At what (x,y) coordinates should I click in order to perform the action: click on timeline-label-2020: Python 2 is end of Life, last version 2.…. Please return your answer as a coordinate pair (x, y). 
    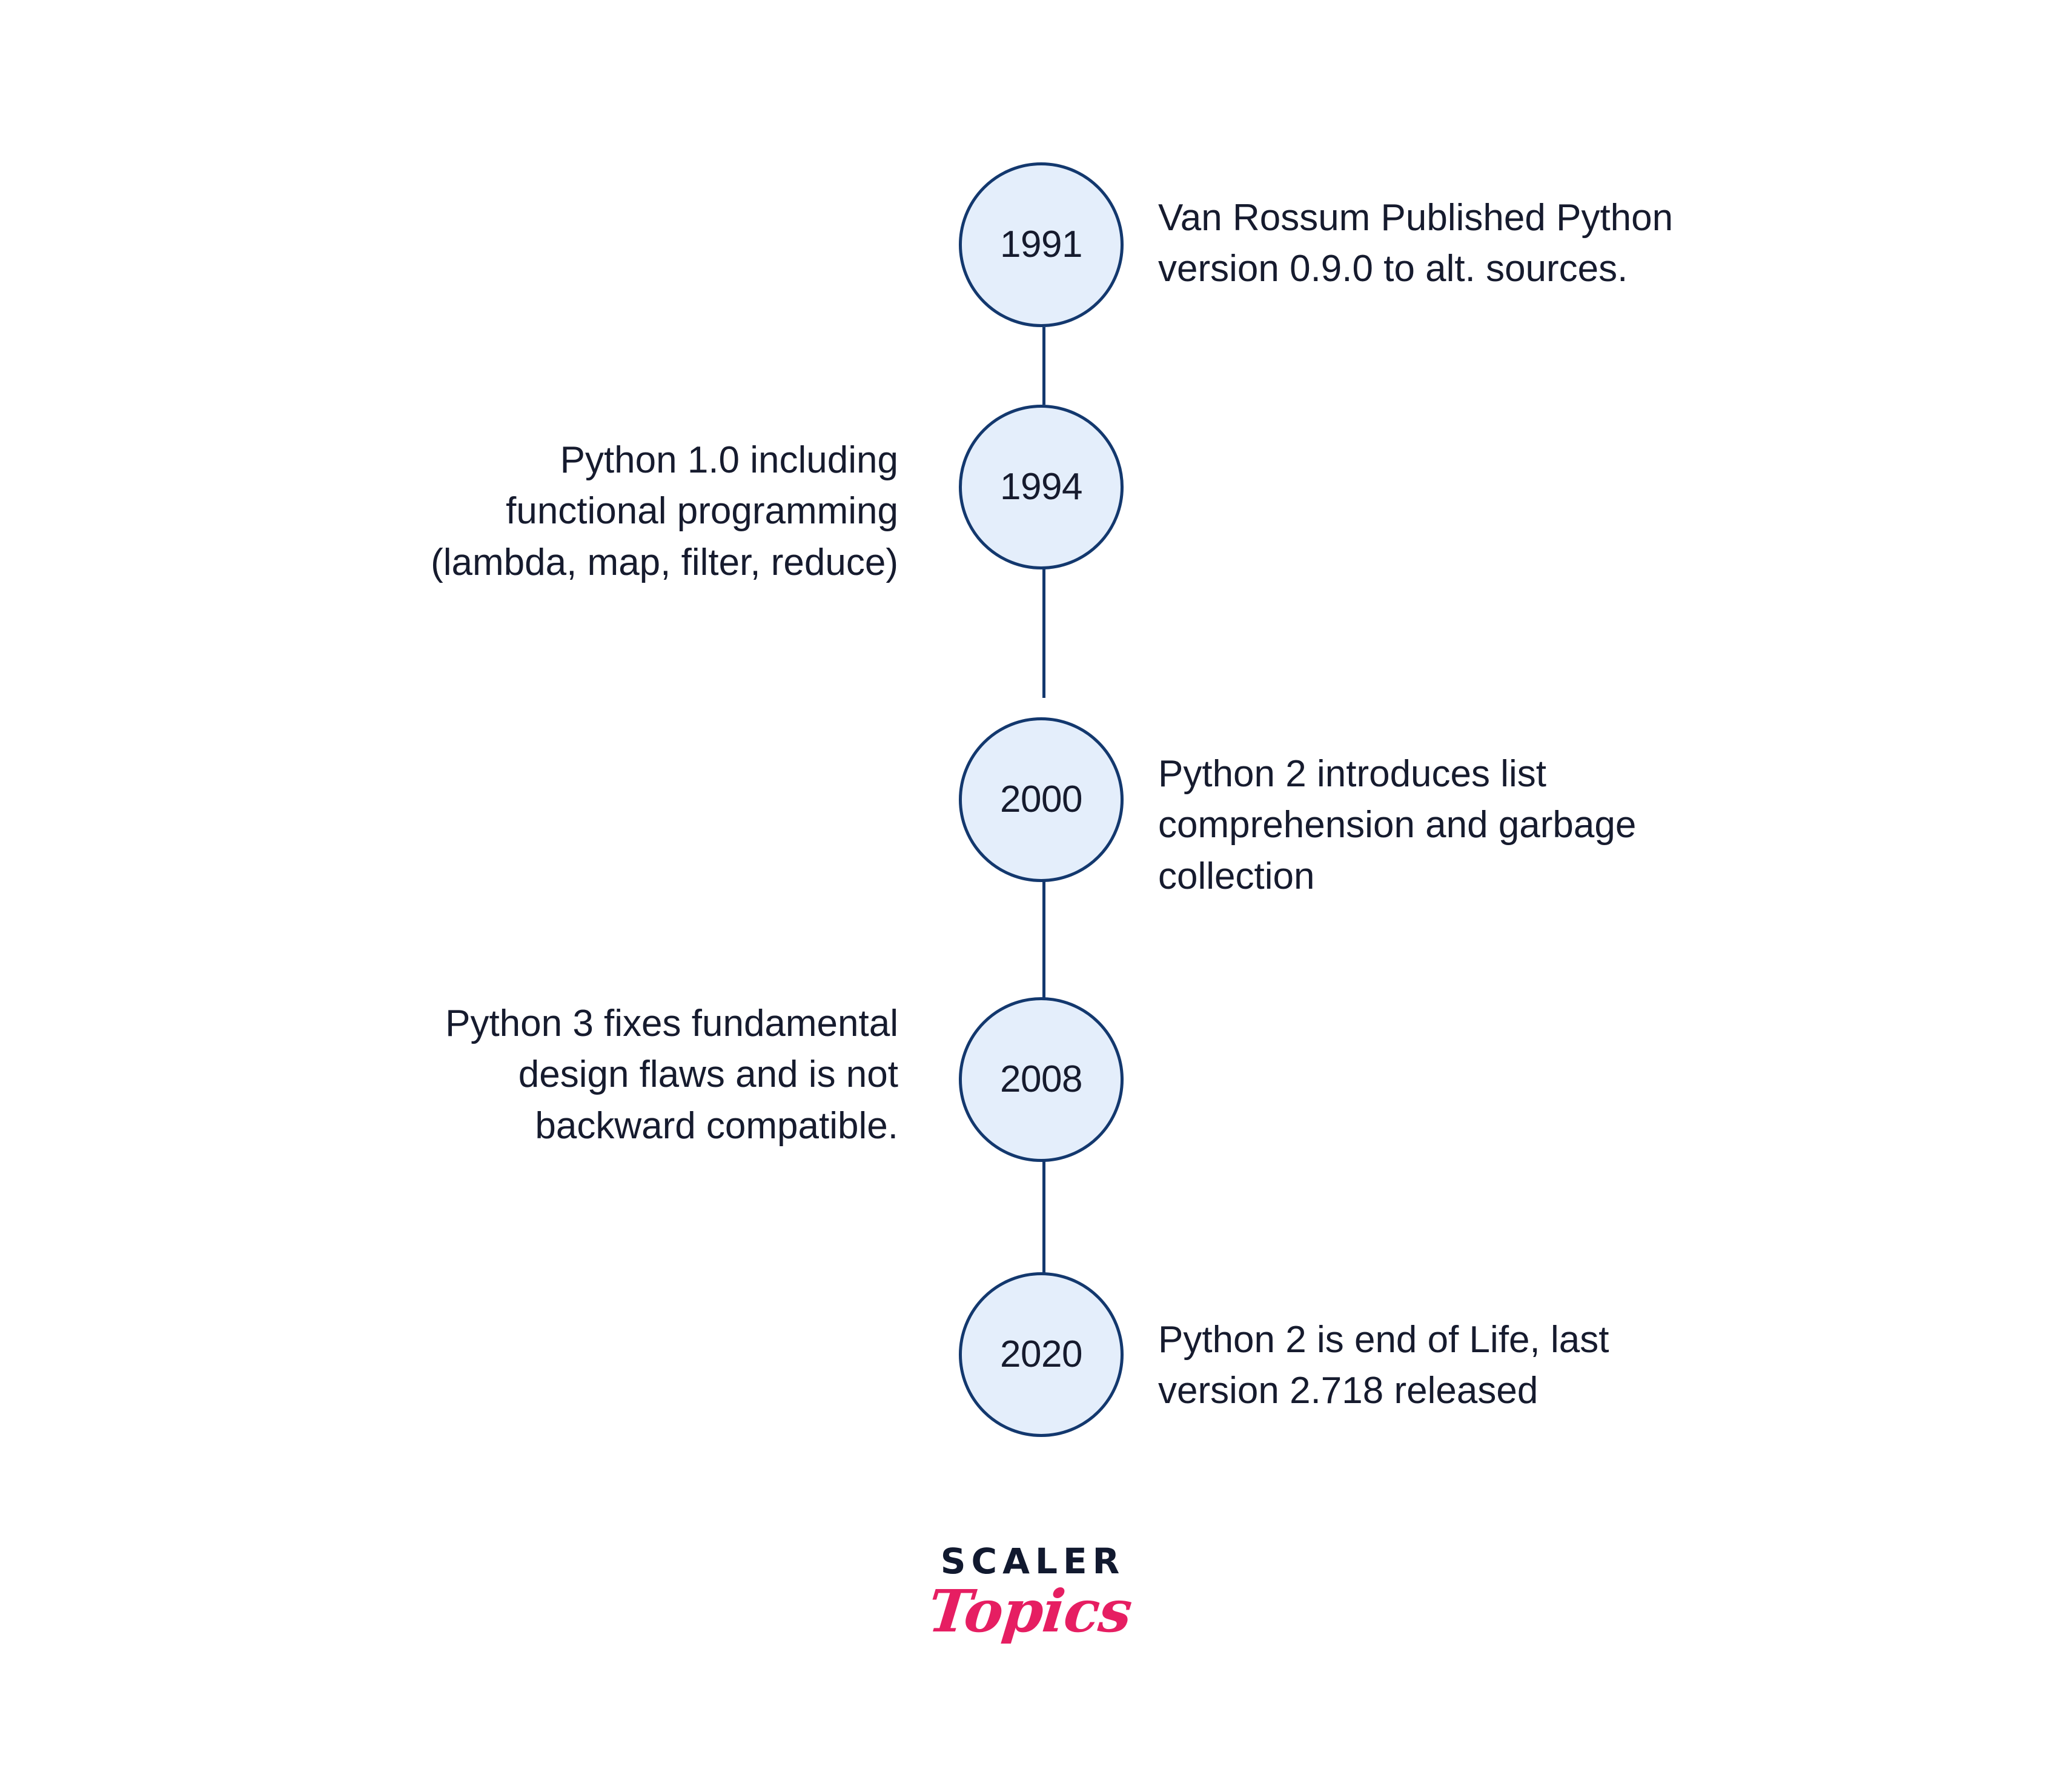
    Looking at the image, I should click on (1383, 1365).